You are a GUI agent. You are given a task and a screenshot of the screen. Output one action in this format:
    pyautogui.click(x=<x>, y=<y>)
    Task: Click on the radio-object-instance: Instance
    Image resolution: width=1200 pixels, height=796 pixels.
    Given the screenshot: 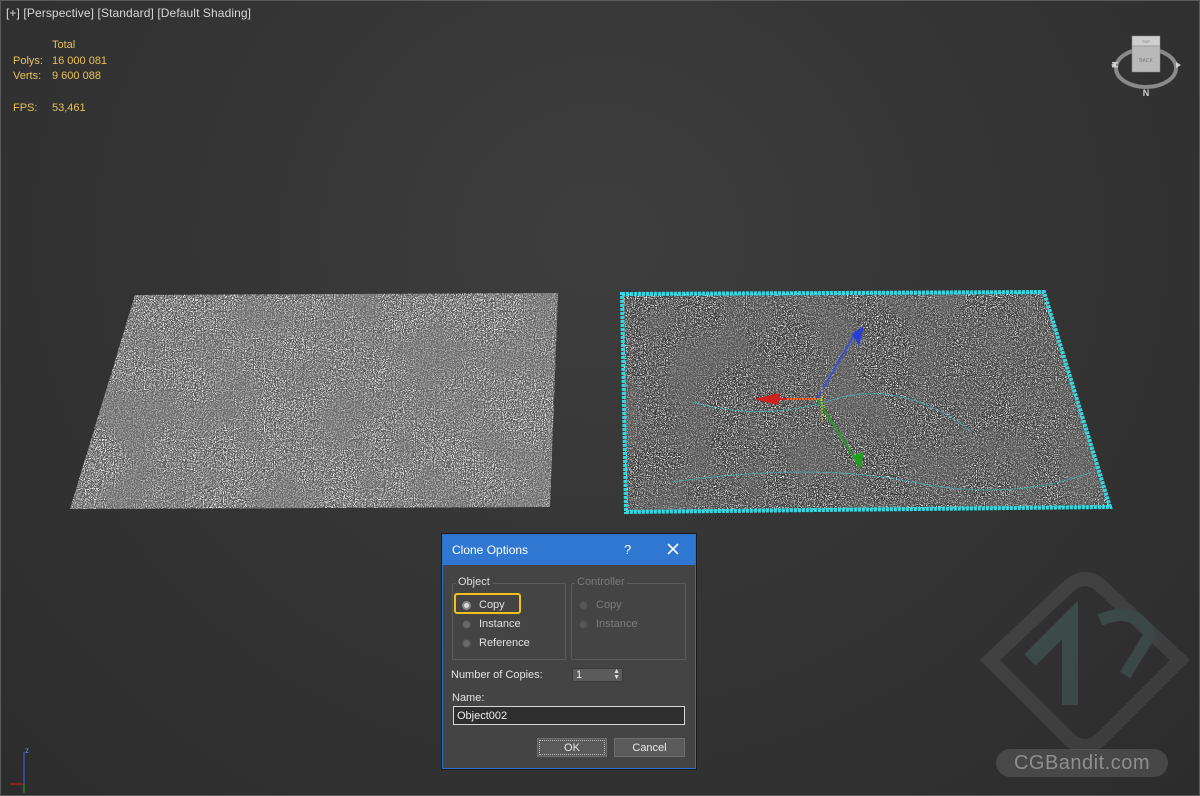 What is the action you would take?
    pyautogui.click(x=491, y=624)
    